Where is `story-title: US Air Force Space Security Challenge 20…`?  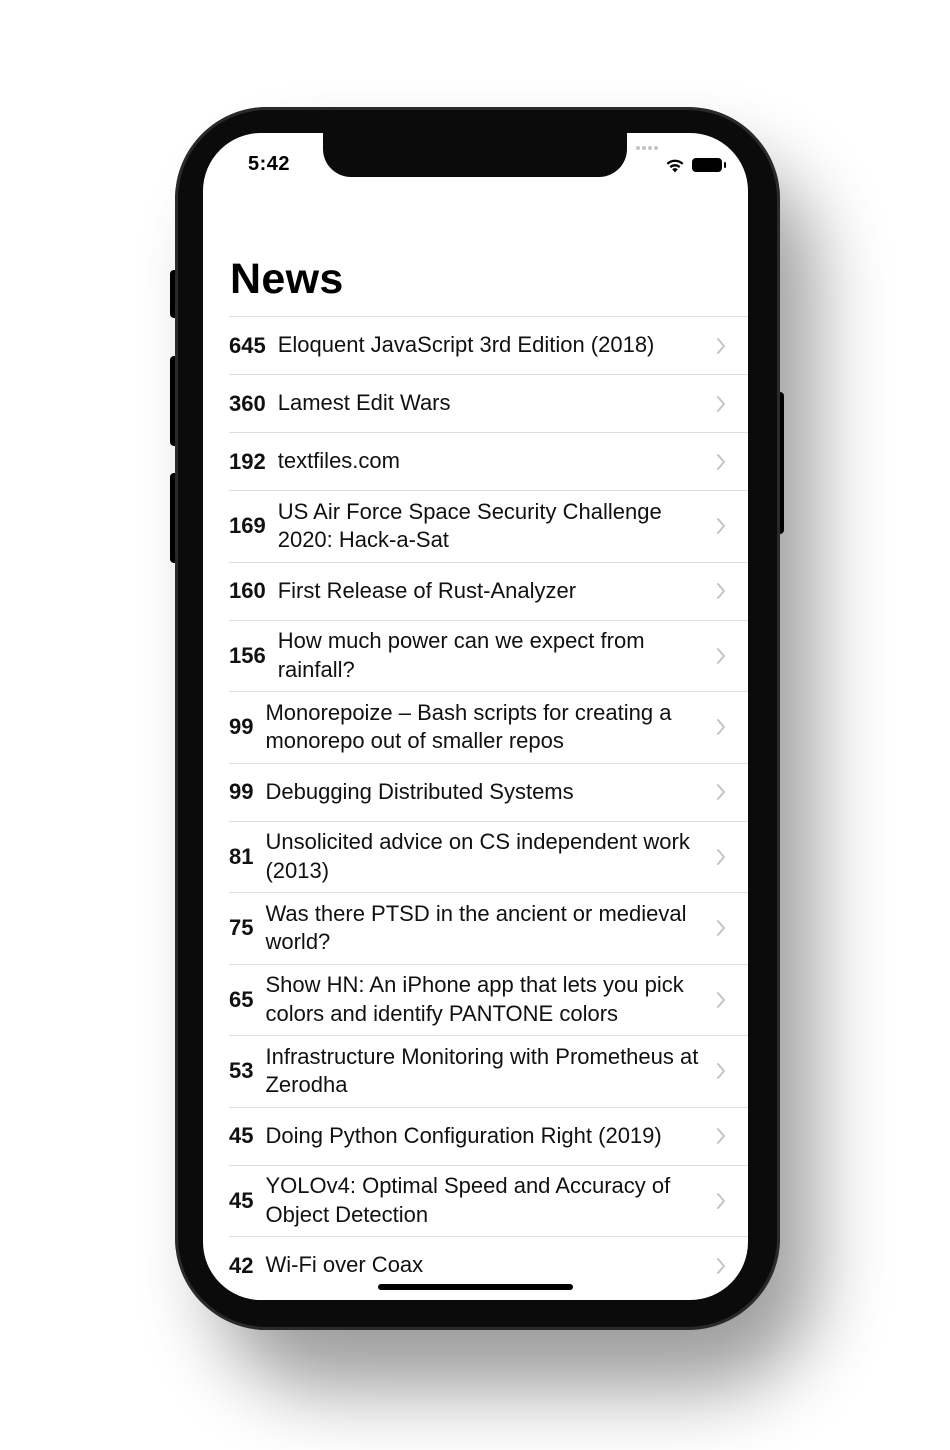
story-title: US Air Force Space Security Challenge 20… is located at coordinates (469, 525).